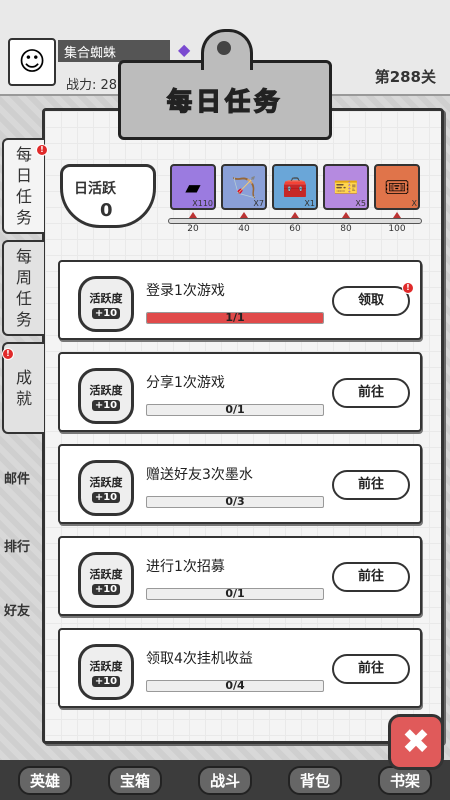 Image resolution: width=450 pixels, height=800 pixels. I want to click on close-button: ✖, so click(416, 742).